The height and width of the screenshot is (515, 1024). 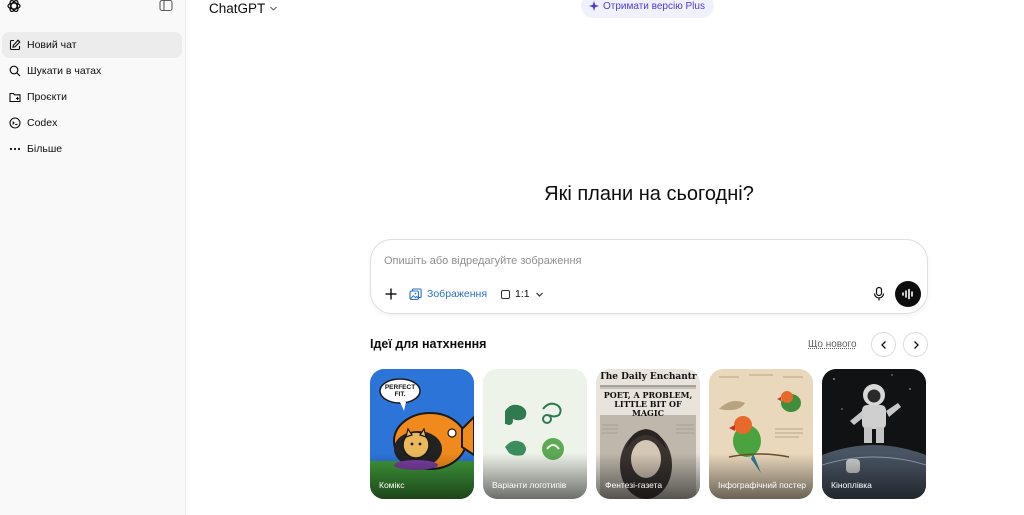 I want to click on sidebar-item-label: Новий чат, so click(x=52, y=45).